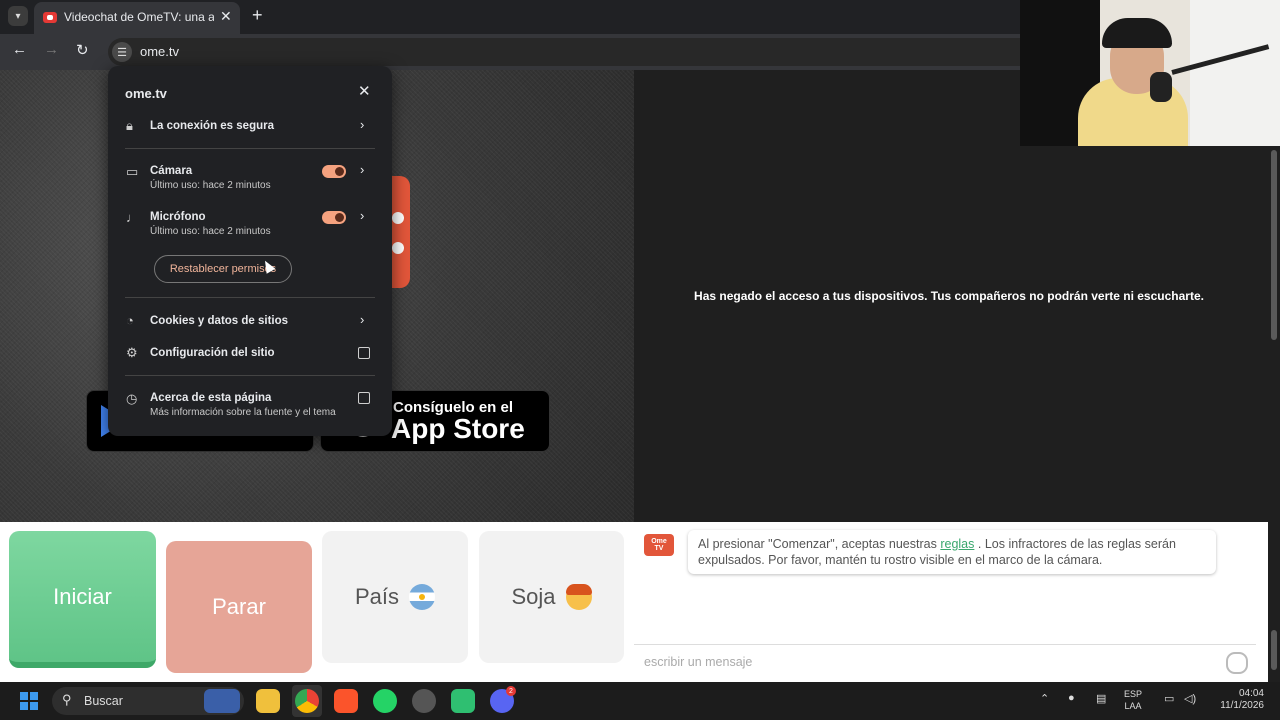  I want to click on ometv-logo: Ome TV, so click(659, 545).